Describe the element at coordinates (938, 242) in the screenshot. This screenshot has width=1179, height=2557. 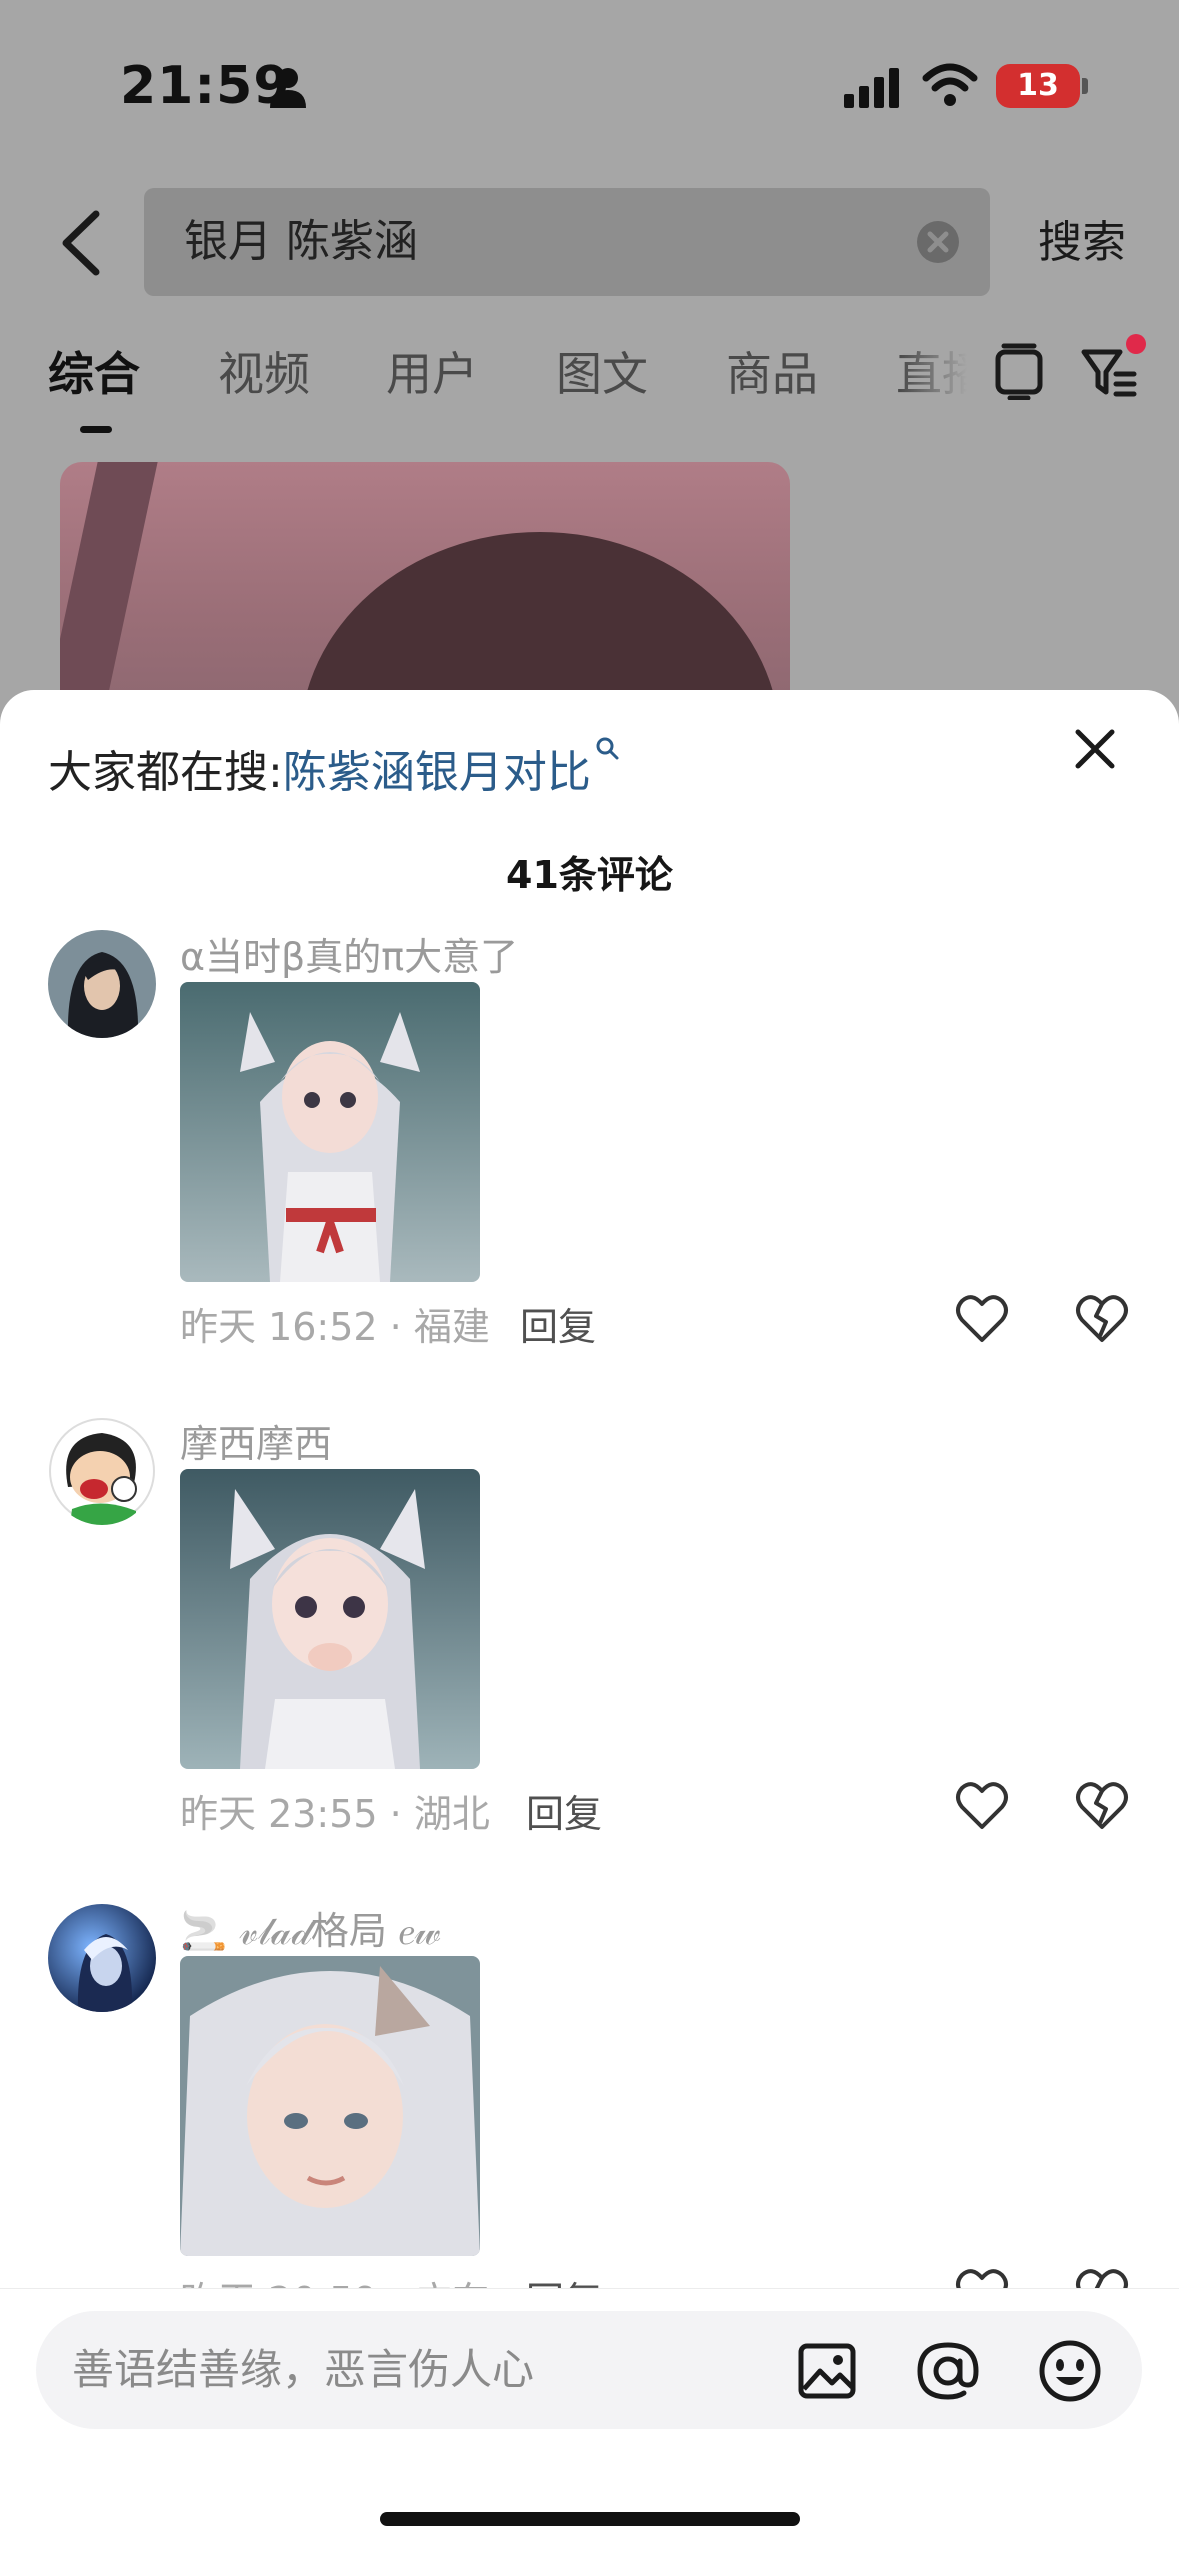
I see `clear-icon` at that location.